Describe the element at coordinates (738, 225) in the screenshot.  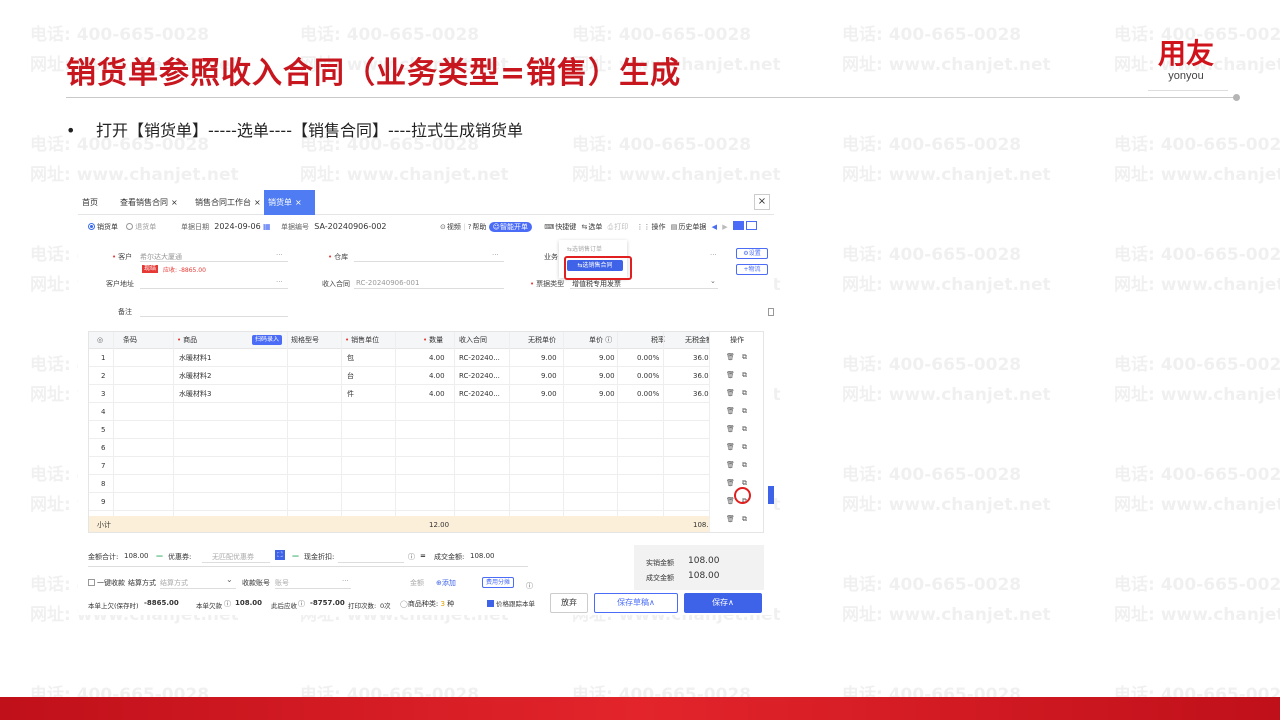
I see `view-list-icon` at that location.